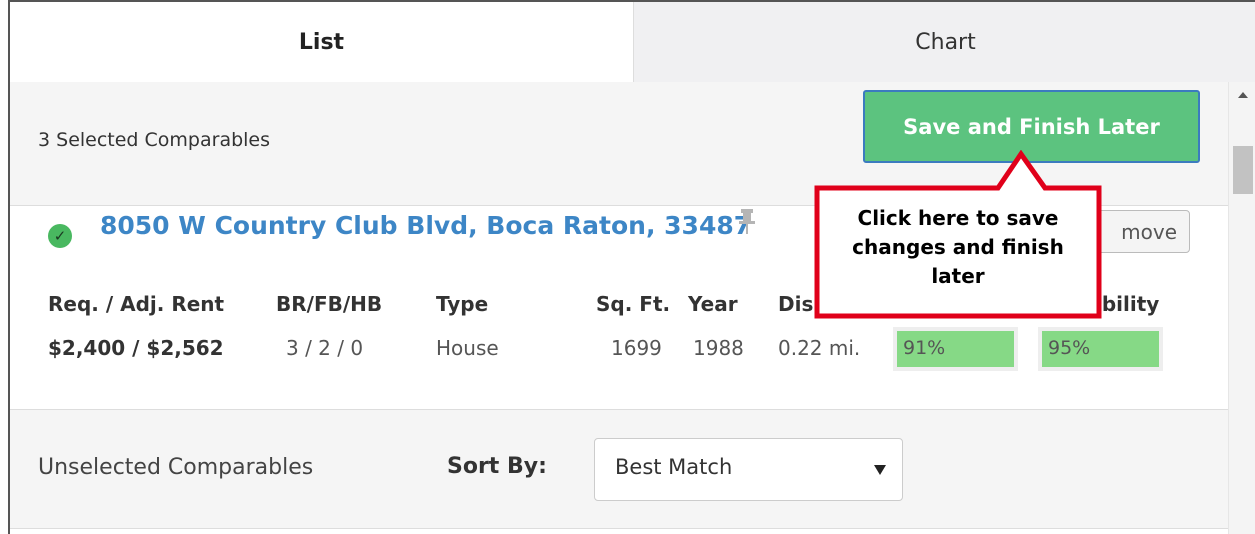 The width and height of the screenshot is (1255, 534). Describe the element at coordinates (60, 236) in the screenshot. I see `check-circle-icon: ✓` at that location.